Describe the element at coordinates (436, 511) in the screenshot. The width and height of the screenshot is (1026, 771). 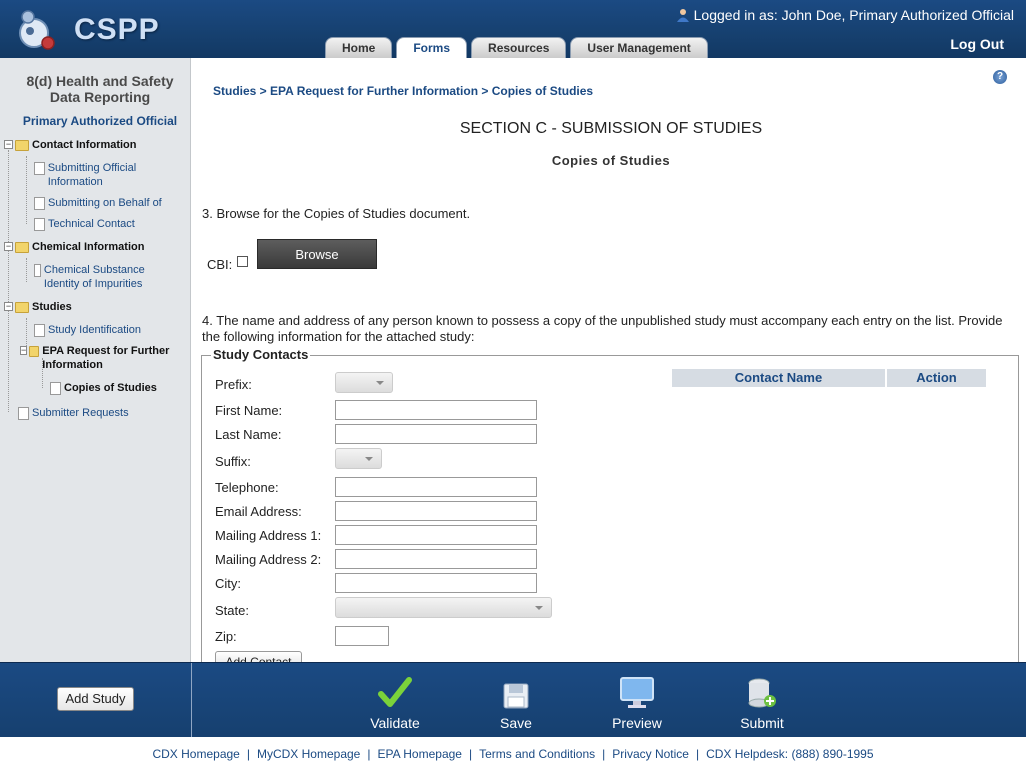
I see `email-input` at that location.